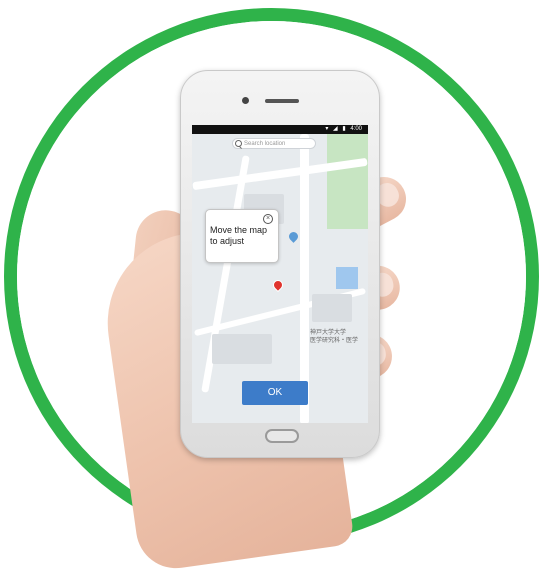 Image resolution: width=551 pixels, height=573 pixels. I want to click on popup-message: Move the map to adjust, so click(239, 235).